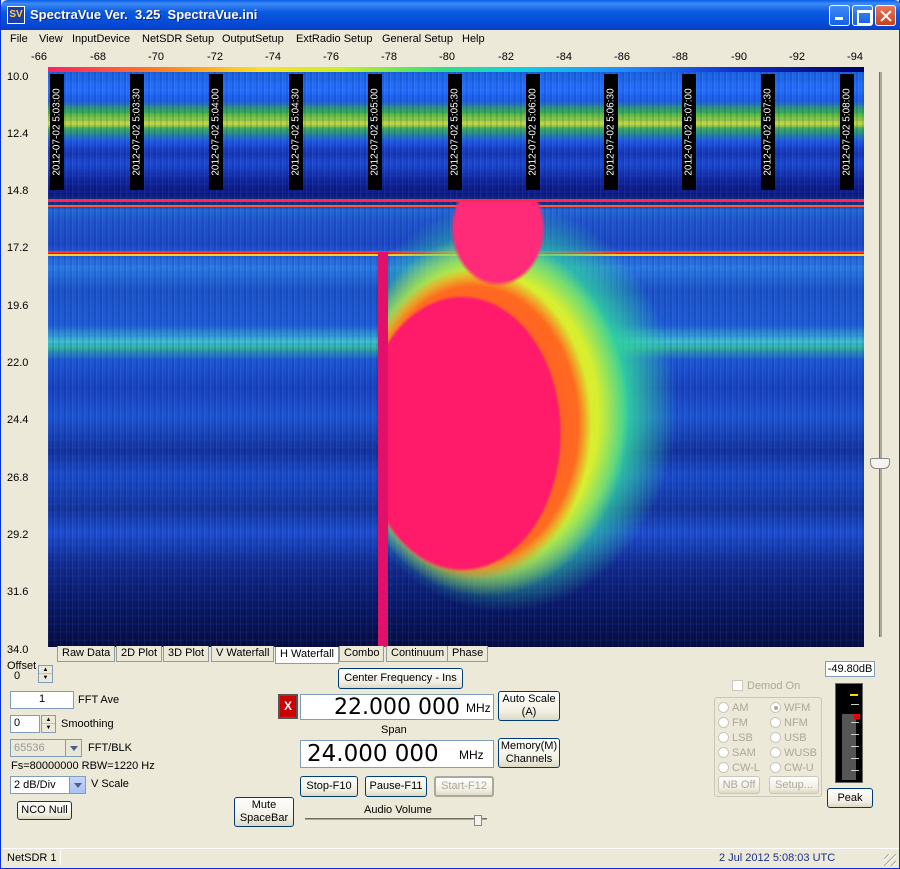  Describe the element at coordinates (622, 57) in the screenshot. I see `color-scale-tick: -86` at that location.